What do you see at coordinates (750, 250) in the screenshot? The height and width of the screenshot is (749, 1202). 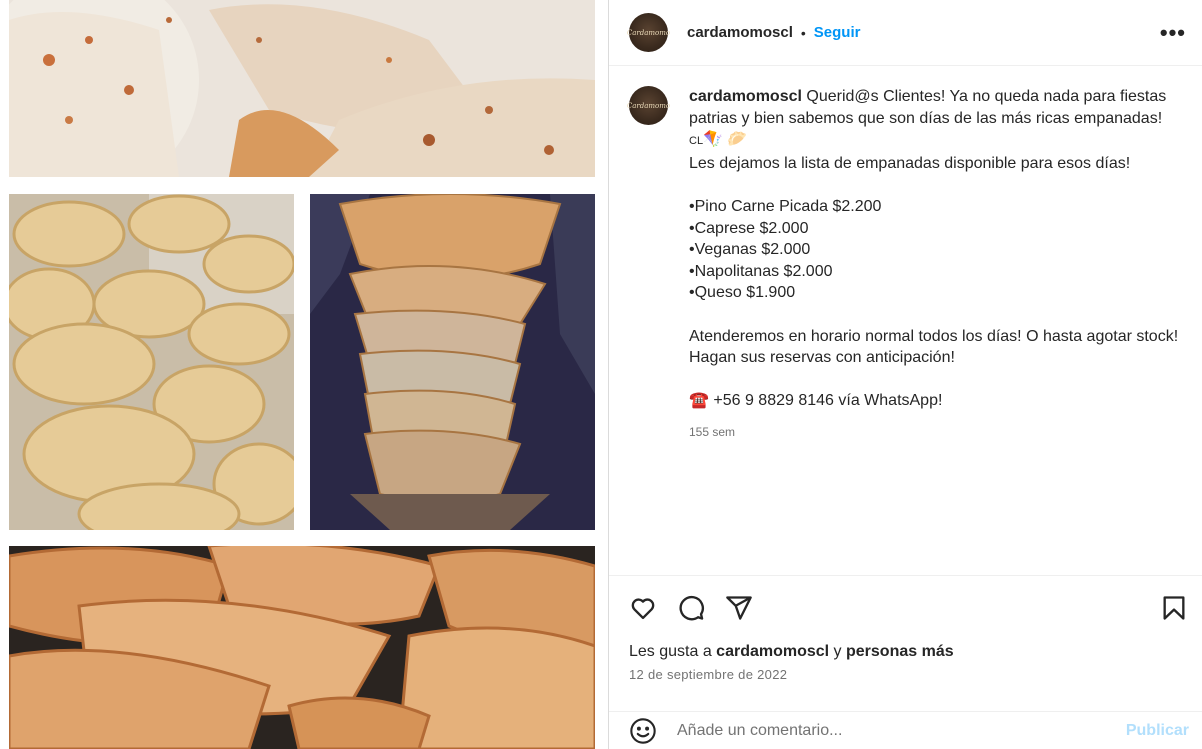 I see `menu-item: •Veganas $2.000` at bounding box center [750, 250].